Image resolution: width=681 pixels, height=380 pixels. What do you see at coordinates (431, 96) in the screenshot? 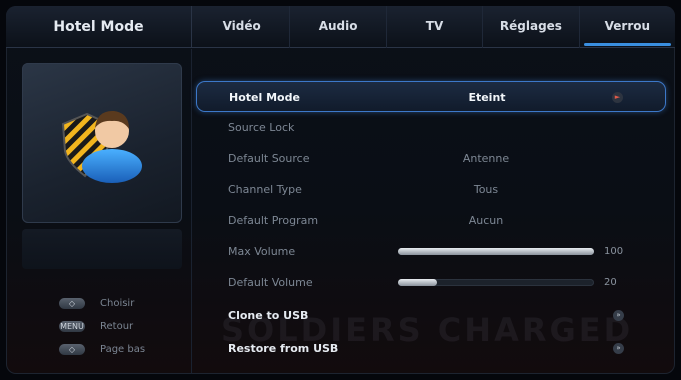
I see `menu-item-hotel-mode: Hotel Mode Eteint ►` at bounding box center [431, 96].